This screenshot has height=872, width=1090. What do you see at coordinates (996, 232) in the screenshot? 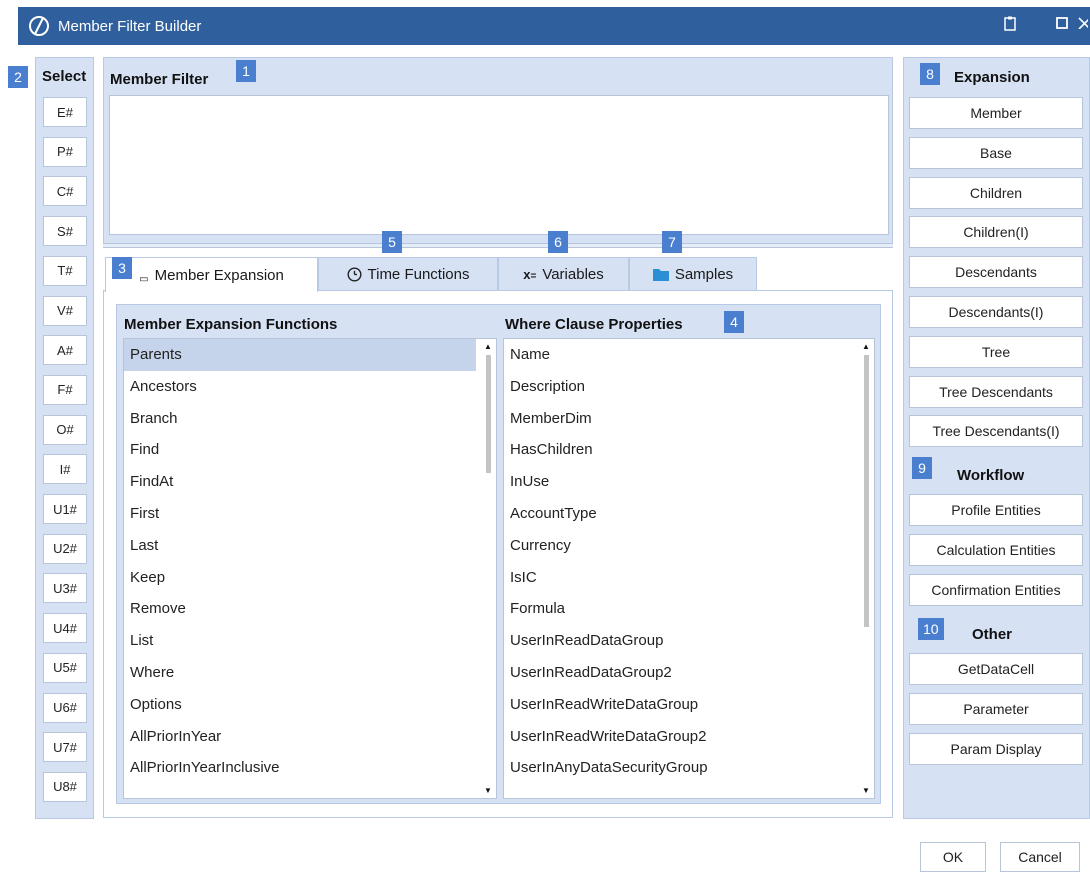
I see `children-i-button: Children(I)` at bounding box center [996, 232].